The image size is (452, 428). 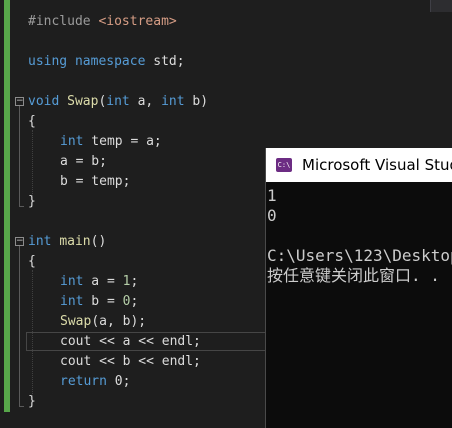 I want to click on return-type: void, so click(x=44, y=101).